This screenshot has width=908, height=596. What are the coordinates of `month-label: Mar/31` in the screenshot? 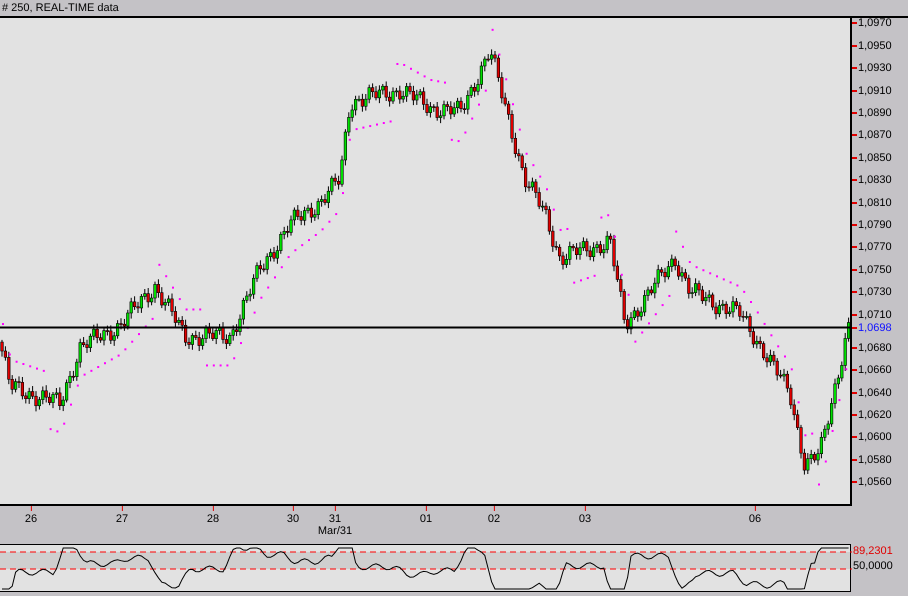 It's located at (335, 531).